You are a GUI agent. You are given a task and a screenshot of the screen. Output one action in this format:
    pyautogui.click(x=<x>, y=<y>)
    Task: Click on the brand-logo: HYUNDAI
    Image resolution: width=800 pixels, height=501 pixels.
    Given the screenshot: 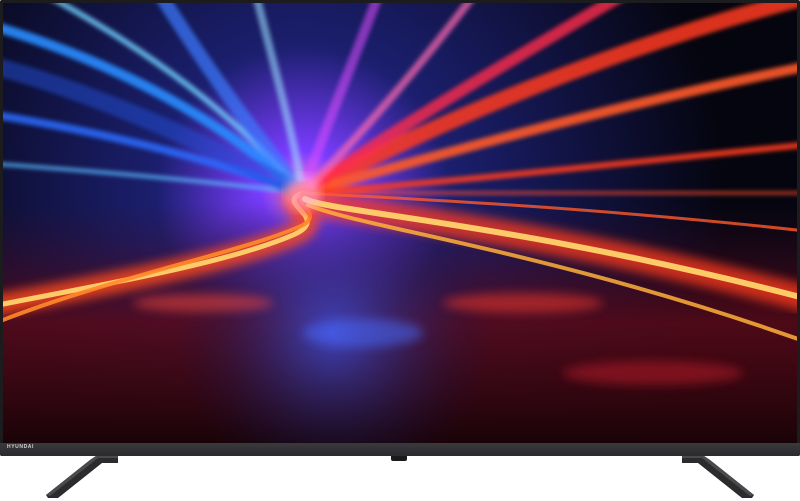 What is the action you would take?
    pyautogui.click(x=20, y=447)
    